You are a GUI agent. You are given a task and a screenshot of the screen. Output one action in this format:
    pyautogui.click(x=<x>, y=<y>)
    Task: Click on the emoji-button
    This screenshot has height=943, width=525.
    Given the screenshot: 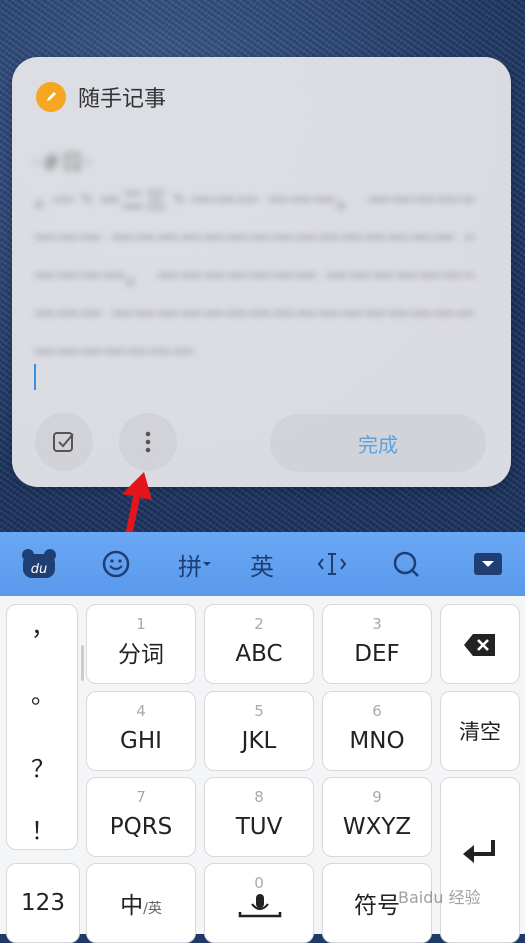 What is the action you would take?
    pyautogui.click(x=116, y=564)
    